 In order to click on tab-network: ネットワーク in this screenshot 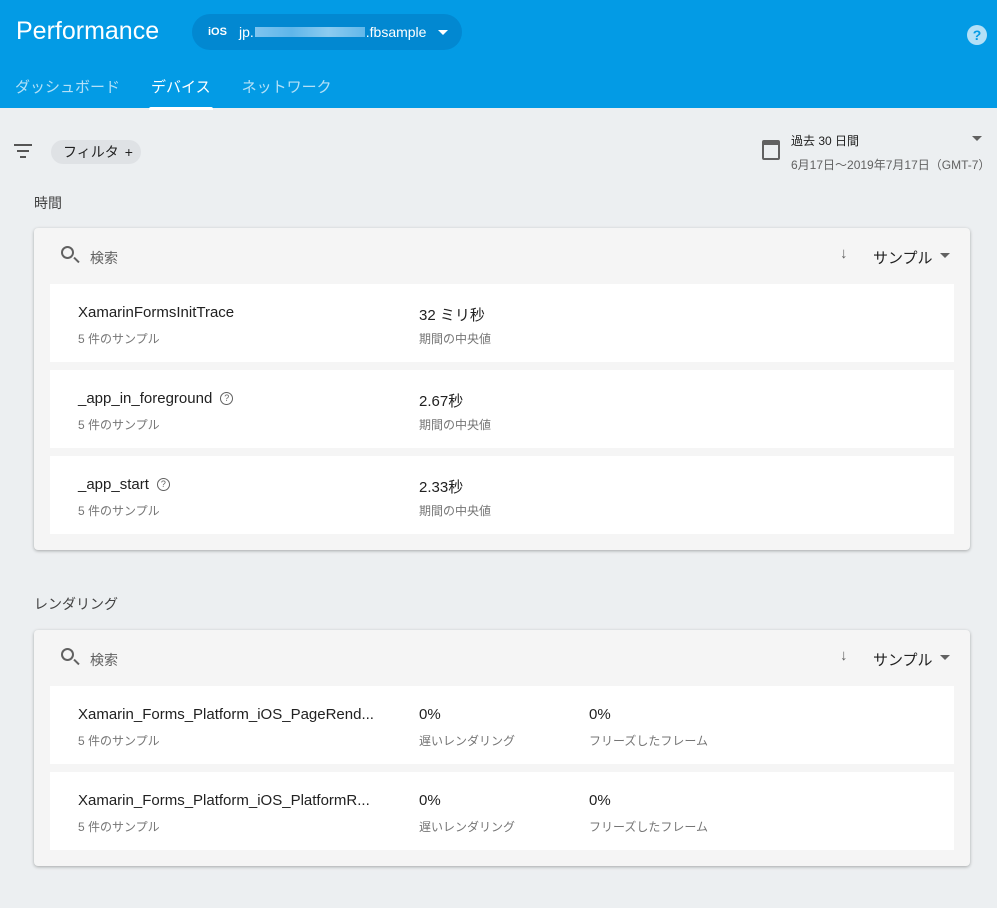, I will do `click(287, 93)`.